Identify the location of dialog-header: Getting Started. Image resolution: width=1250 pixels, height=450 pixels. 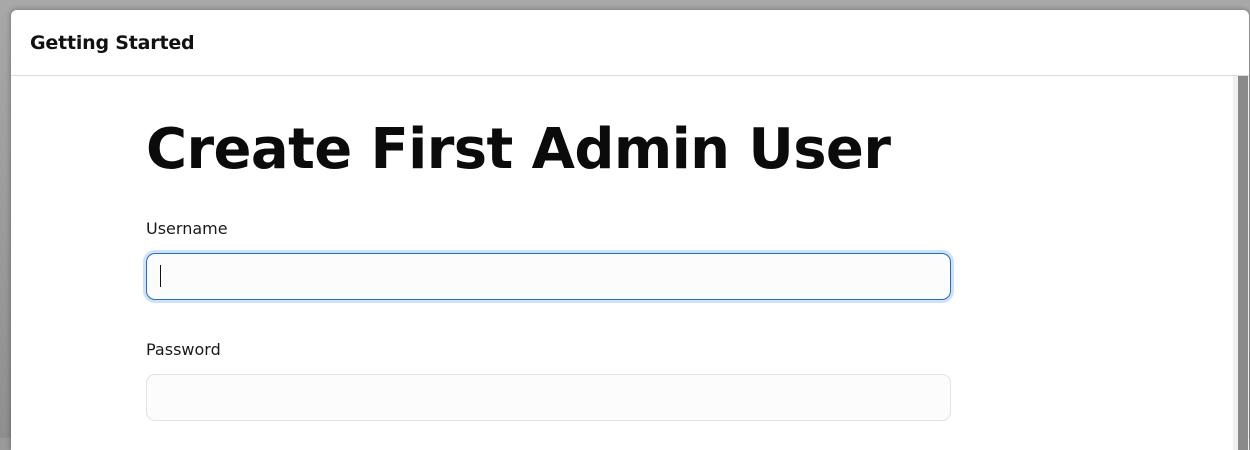
(630, 43).